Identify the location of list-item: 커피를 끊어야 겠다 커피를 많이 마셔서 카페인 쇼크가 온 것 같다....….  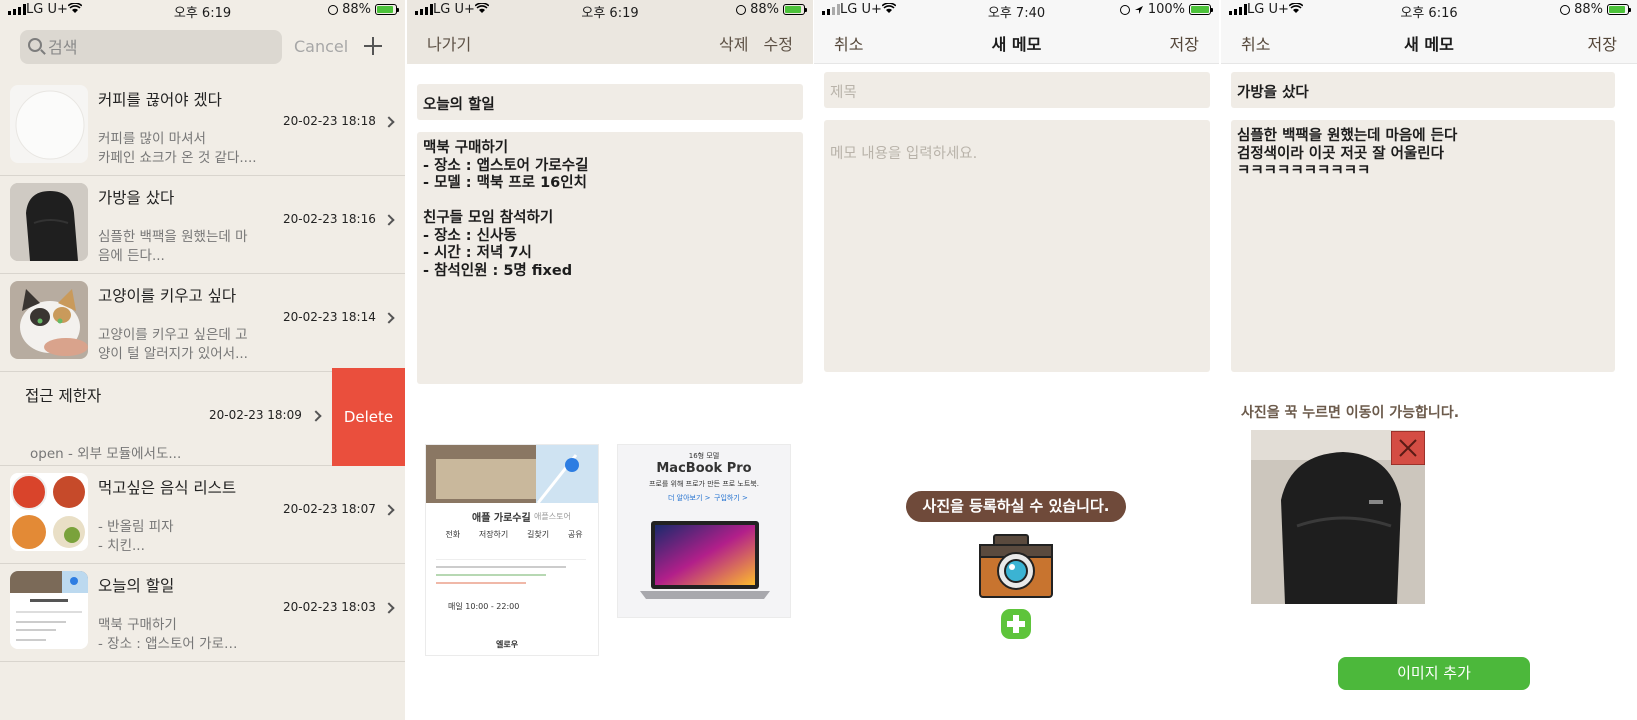
(202, 127).